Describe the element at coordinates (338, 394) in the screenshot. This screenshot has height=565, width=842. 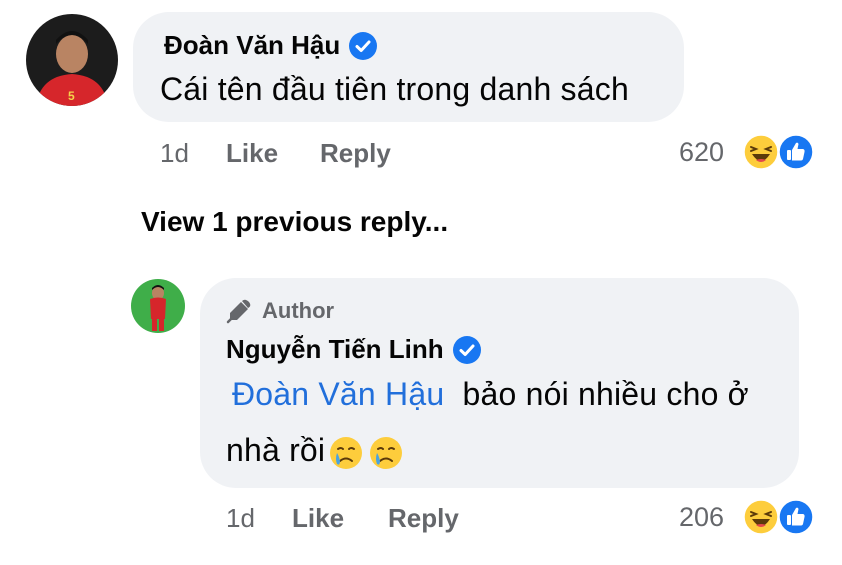
I see `mention-link: Đoàn Văn Hậu` at that location.